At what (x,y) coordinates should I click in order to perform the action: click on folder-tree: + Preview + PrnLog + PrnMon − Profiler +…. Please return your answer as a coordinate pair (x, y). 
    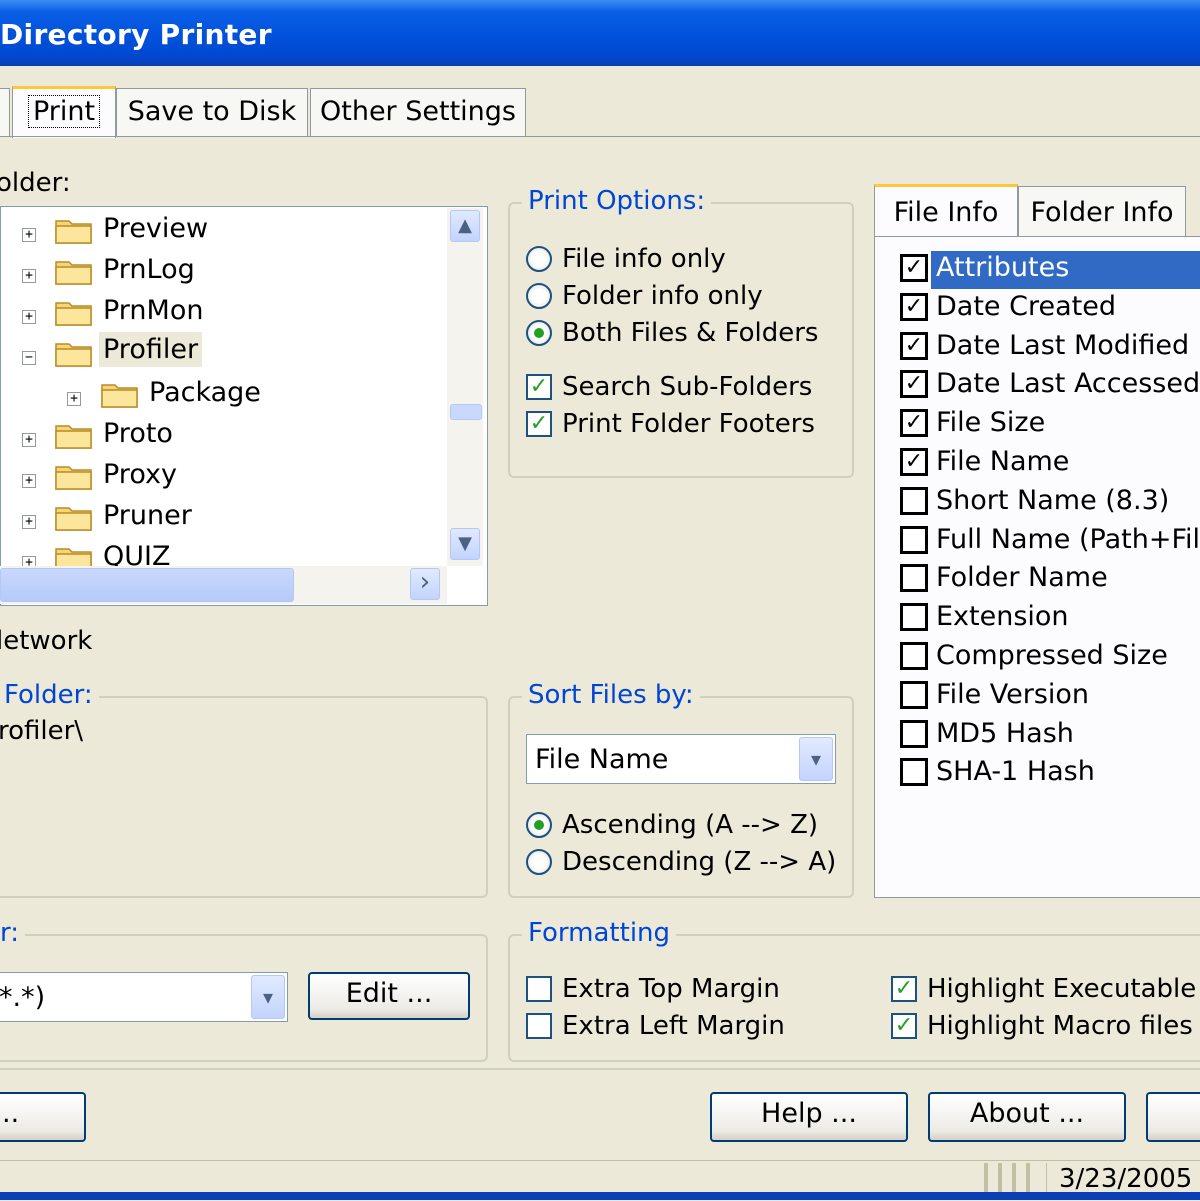
    Looking at the image, I should click on (244, 406).